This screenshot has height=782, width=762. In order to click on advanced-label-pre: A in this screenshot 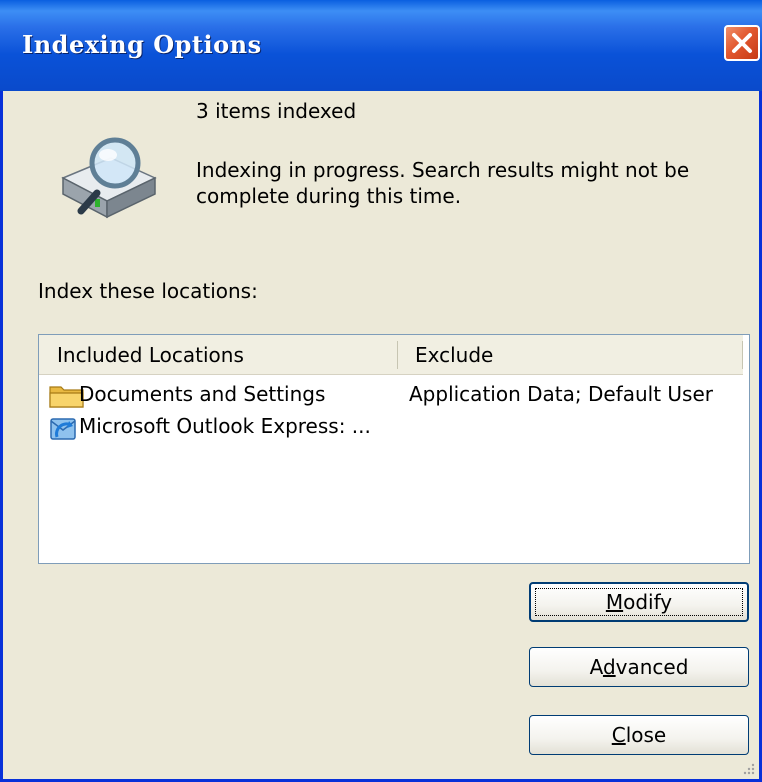, I will do `click(596, 667)`.